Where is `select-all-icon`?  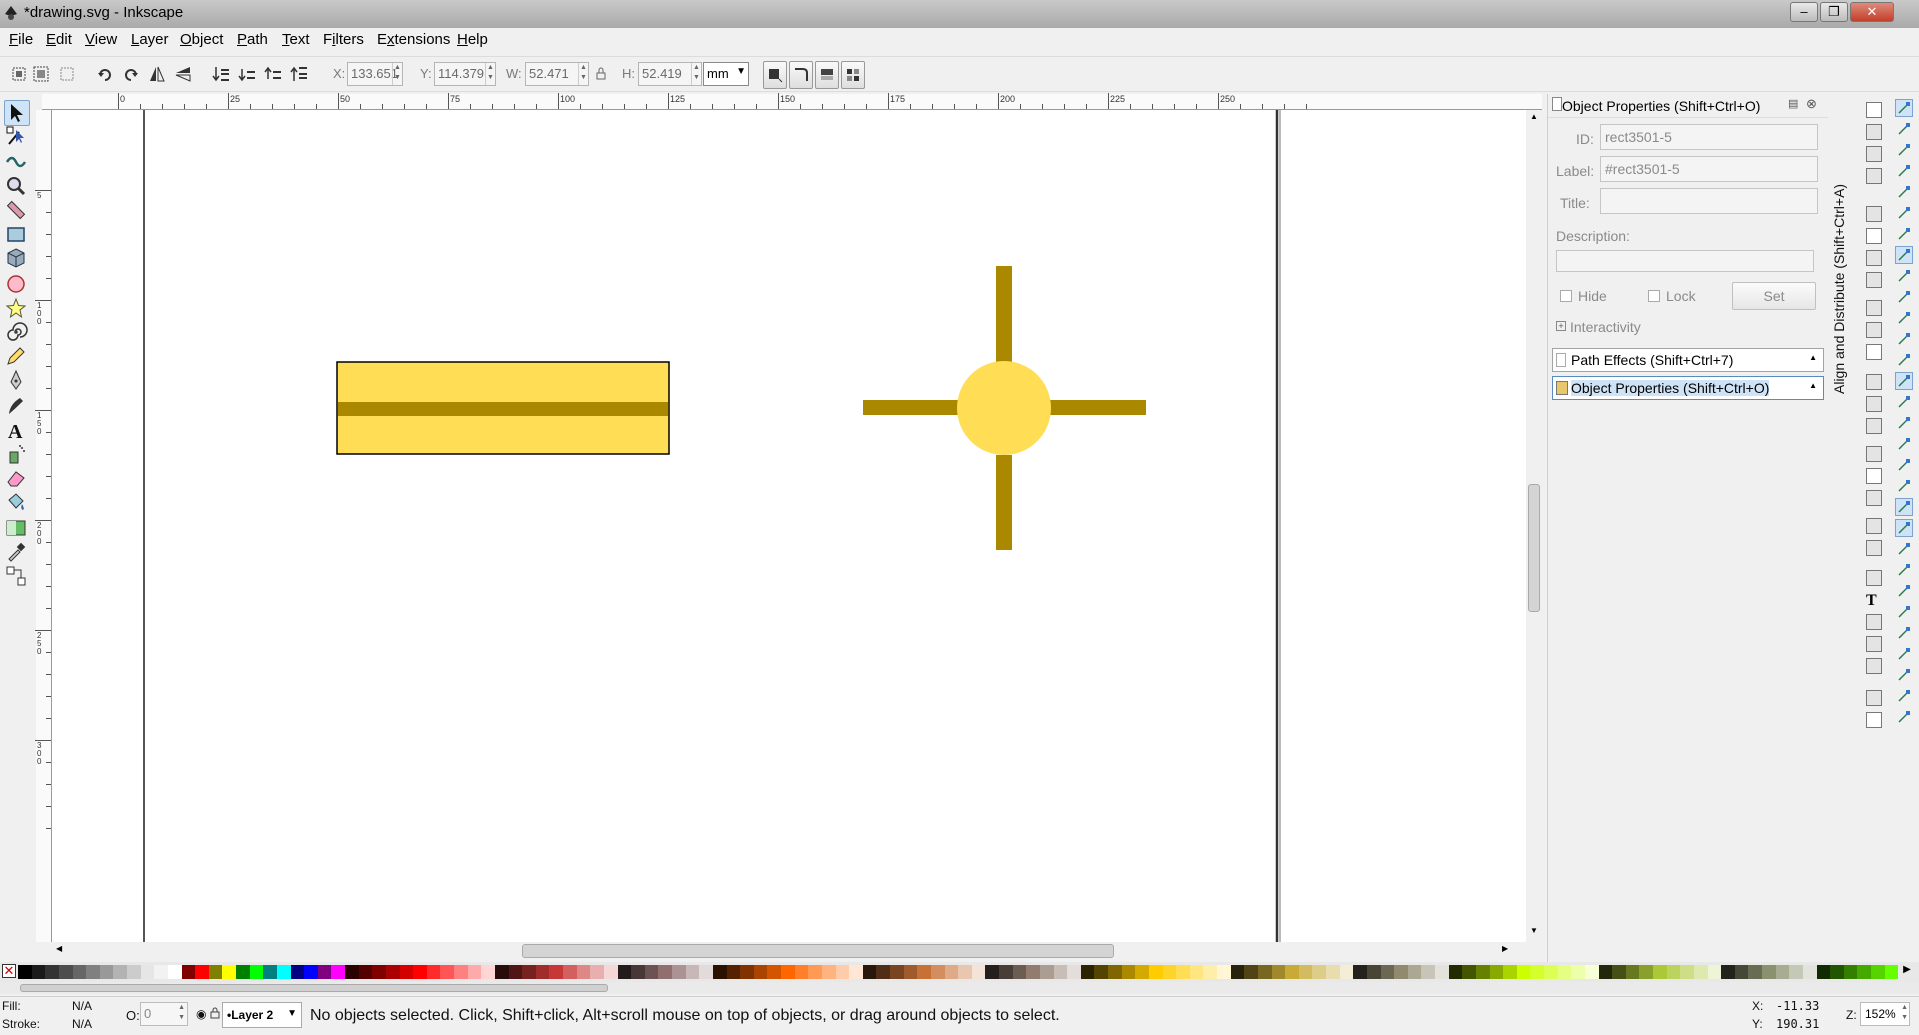
select-all-icon is located at coordinates (19, 74).